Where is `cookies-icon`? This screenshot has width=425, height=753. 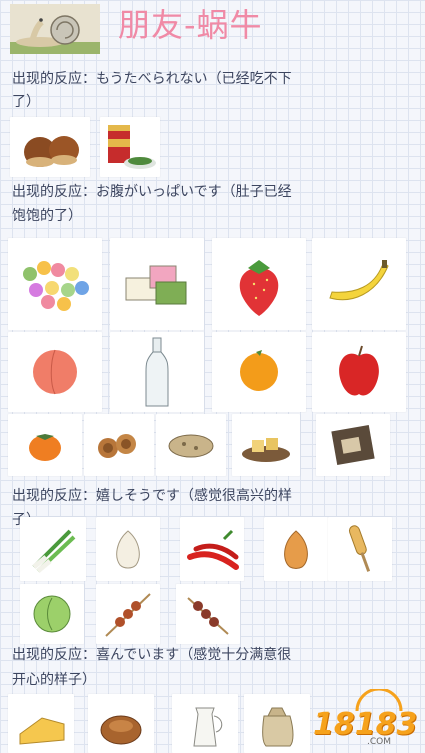
cookies-icon is located at coordinates (119, 445).